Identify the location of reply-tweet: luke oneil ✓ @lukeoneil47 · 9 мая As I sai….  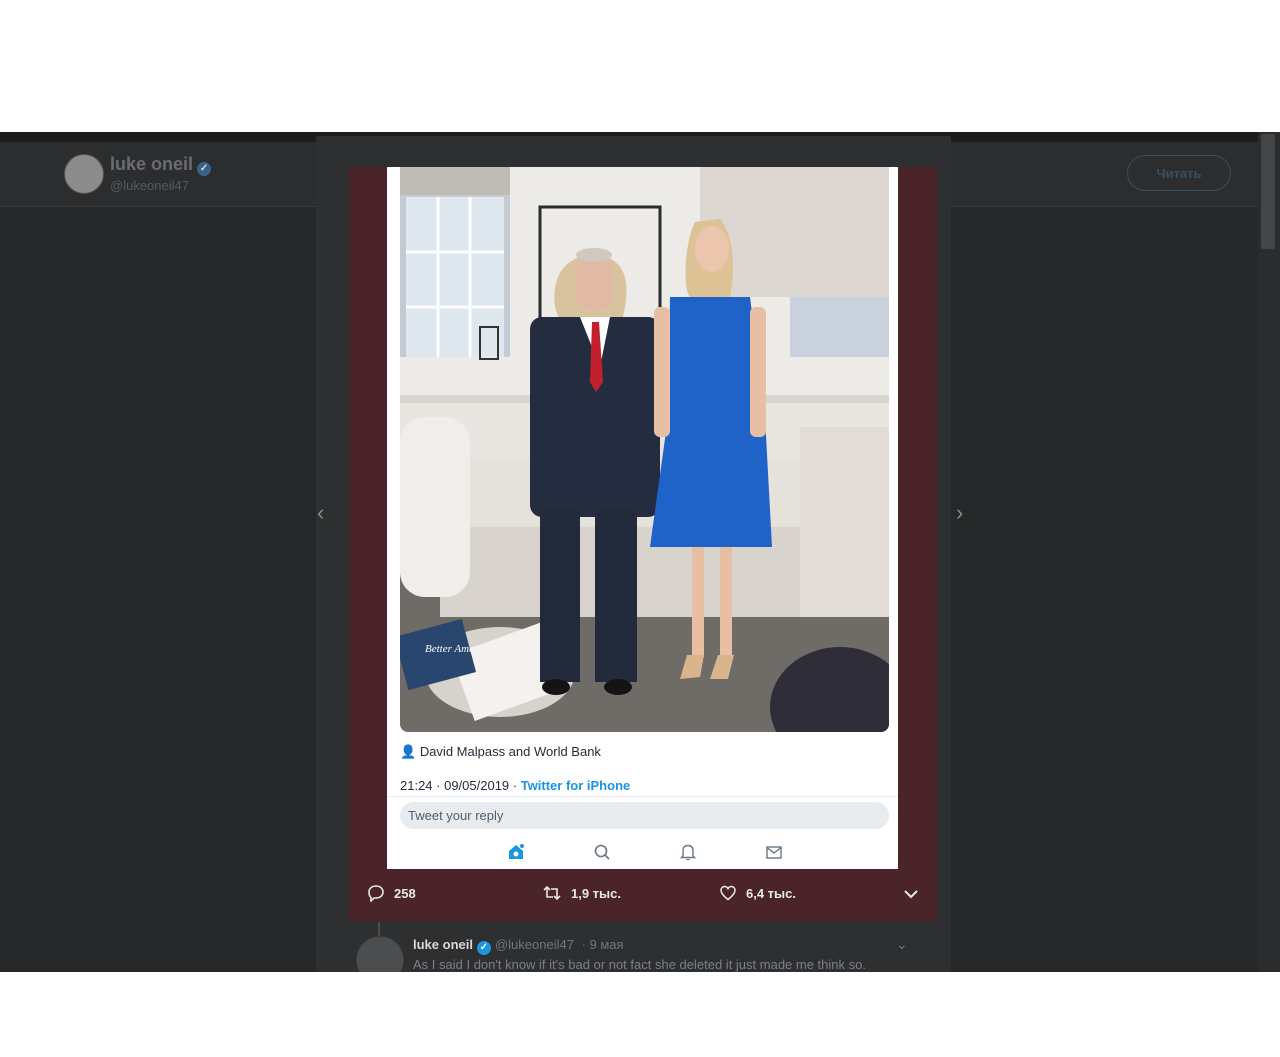
(643, 947).